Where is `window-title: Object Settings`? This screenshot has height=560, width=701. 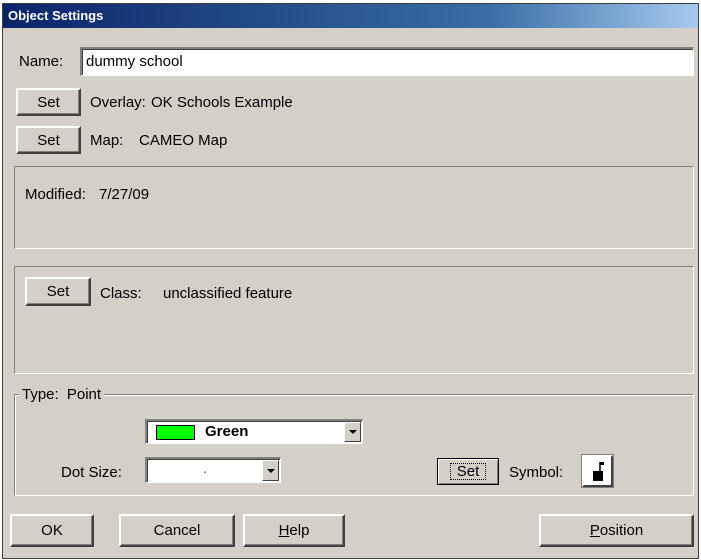 window-title: Object Settings is located at coordinates (56, 15).